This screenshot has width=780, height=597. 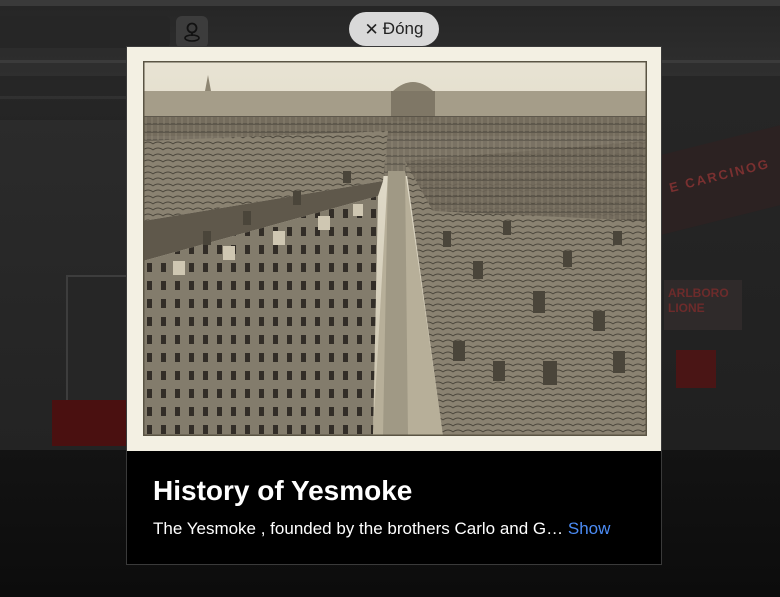 What do you see at coordinates (89, 423) in the screenshot?
I see `left-red-panel` at bounding box center [89, 423].